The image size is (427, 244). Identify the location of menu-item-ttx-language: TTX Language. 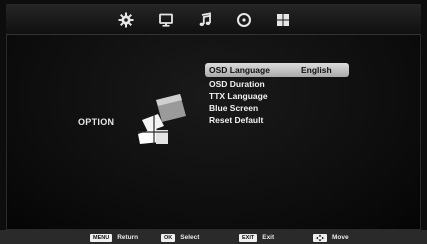
(277, 96).